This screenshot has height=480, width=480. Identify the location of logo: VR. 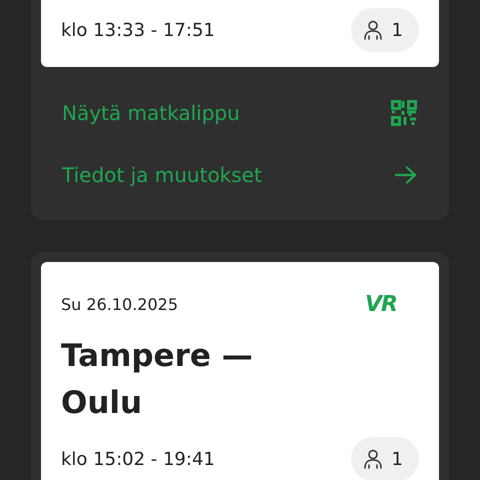
(381, 304).